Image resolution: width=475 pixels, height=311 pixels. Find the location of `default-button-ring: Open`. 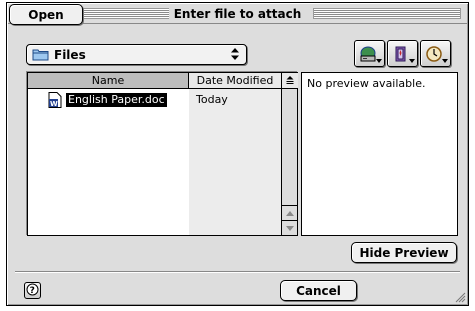

default-button-ring: Open is located at coordinates (49, 17).